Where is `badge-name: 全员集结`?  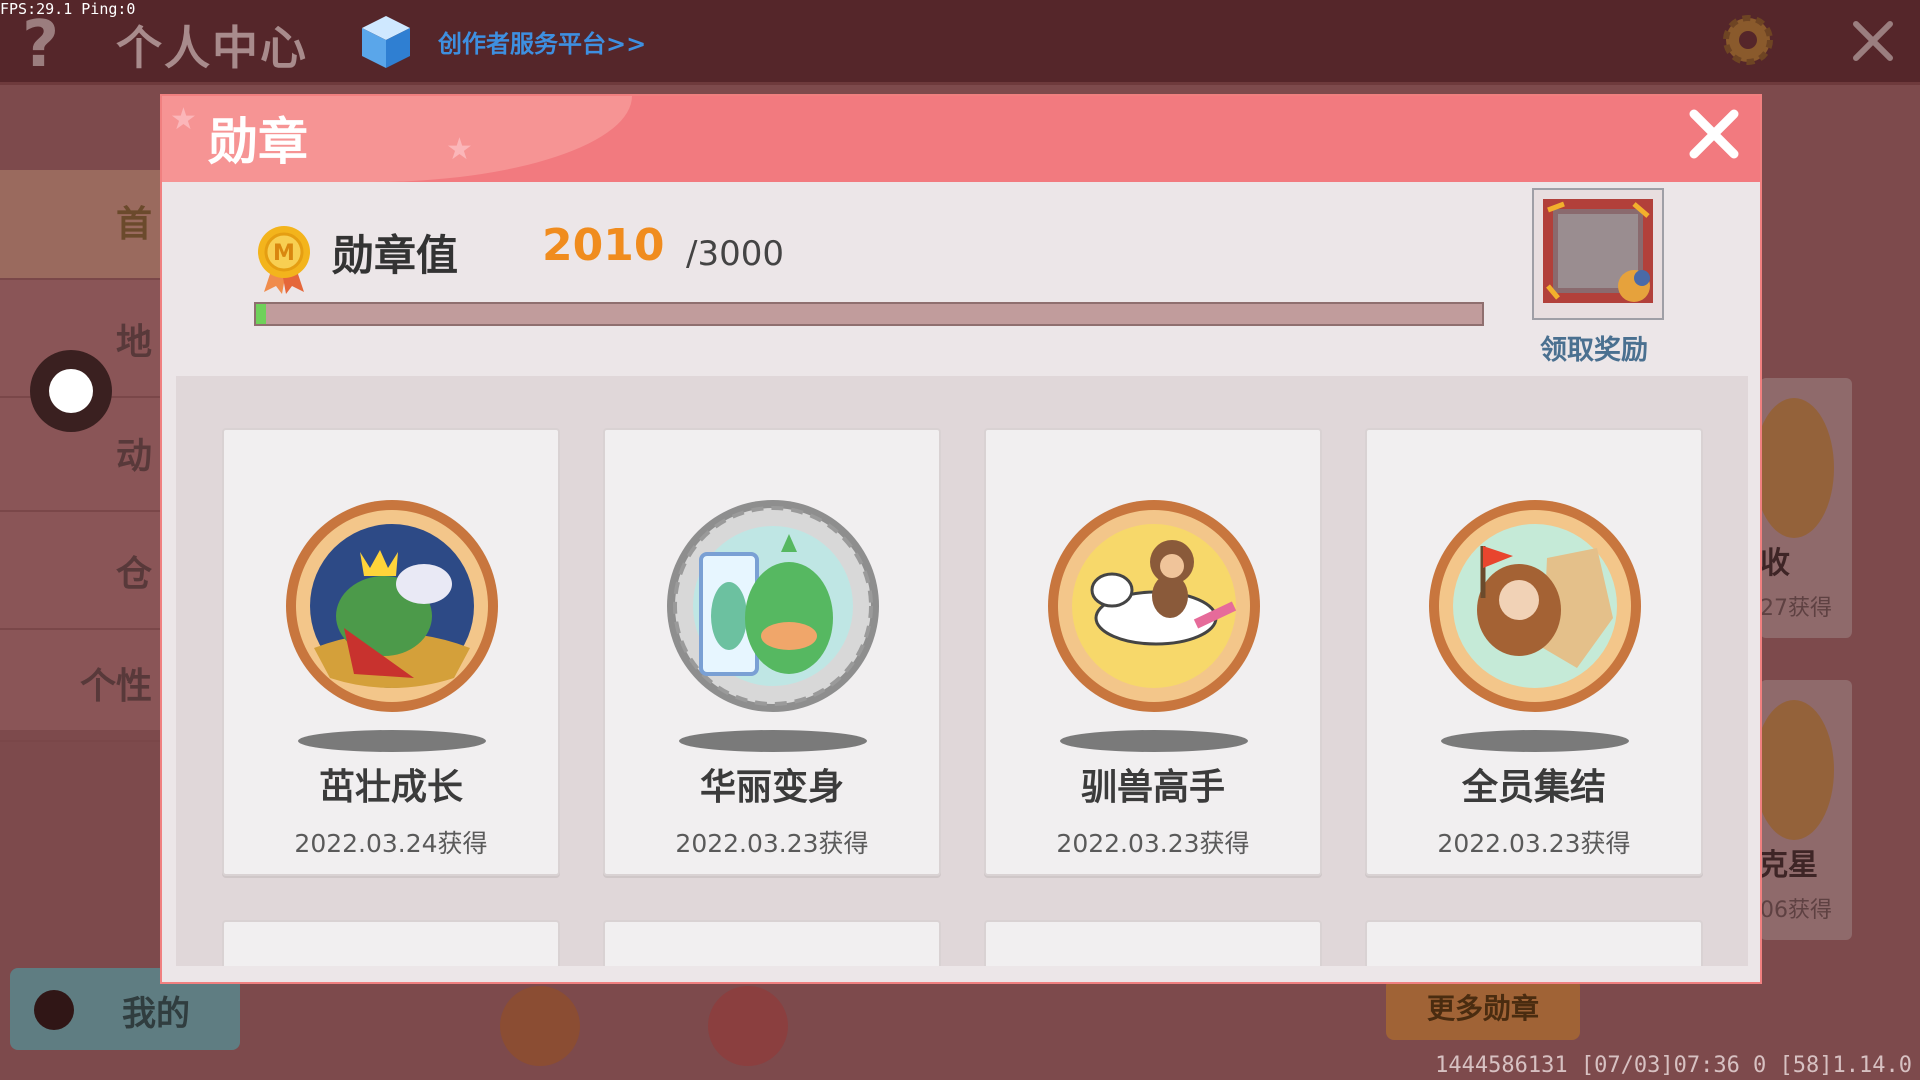
badge-name: 全员集结 is located at coordinates (1533, 787).